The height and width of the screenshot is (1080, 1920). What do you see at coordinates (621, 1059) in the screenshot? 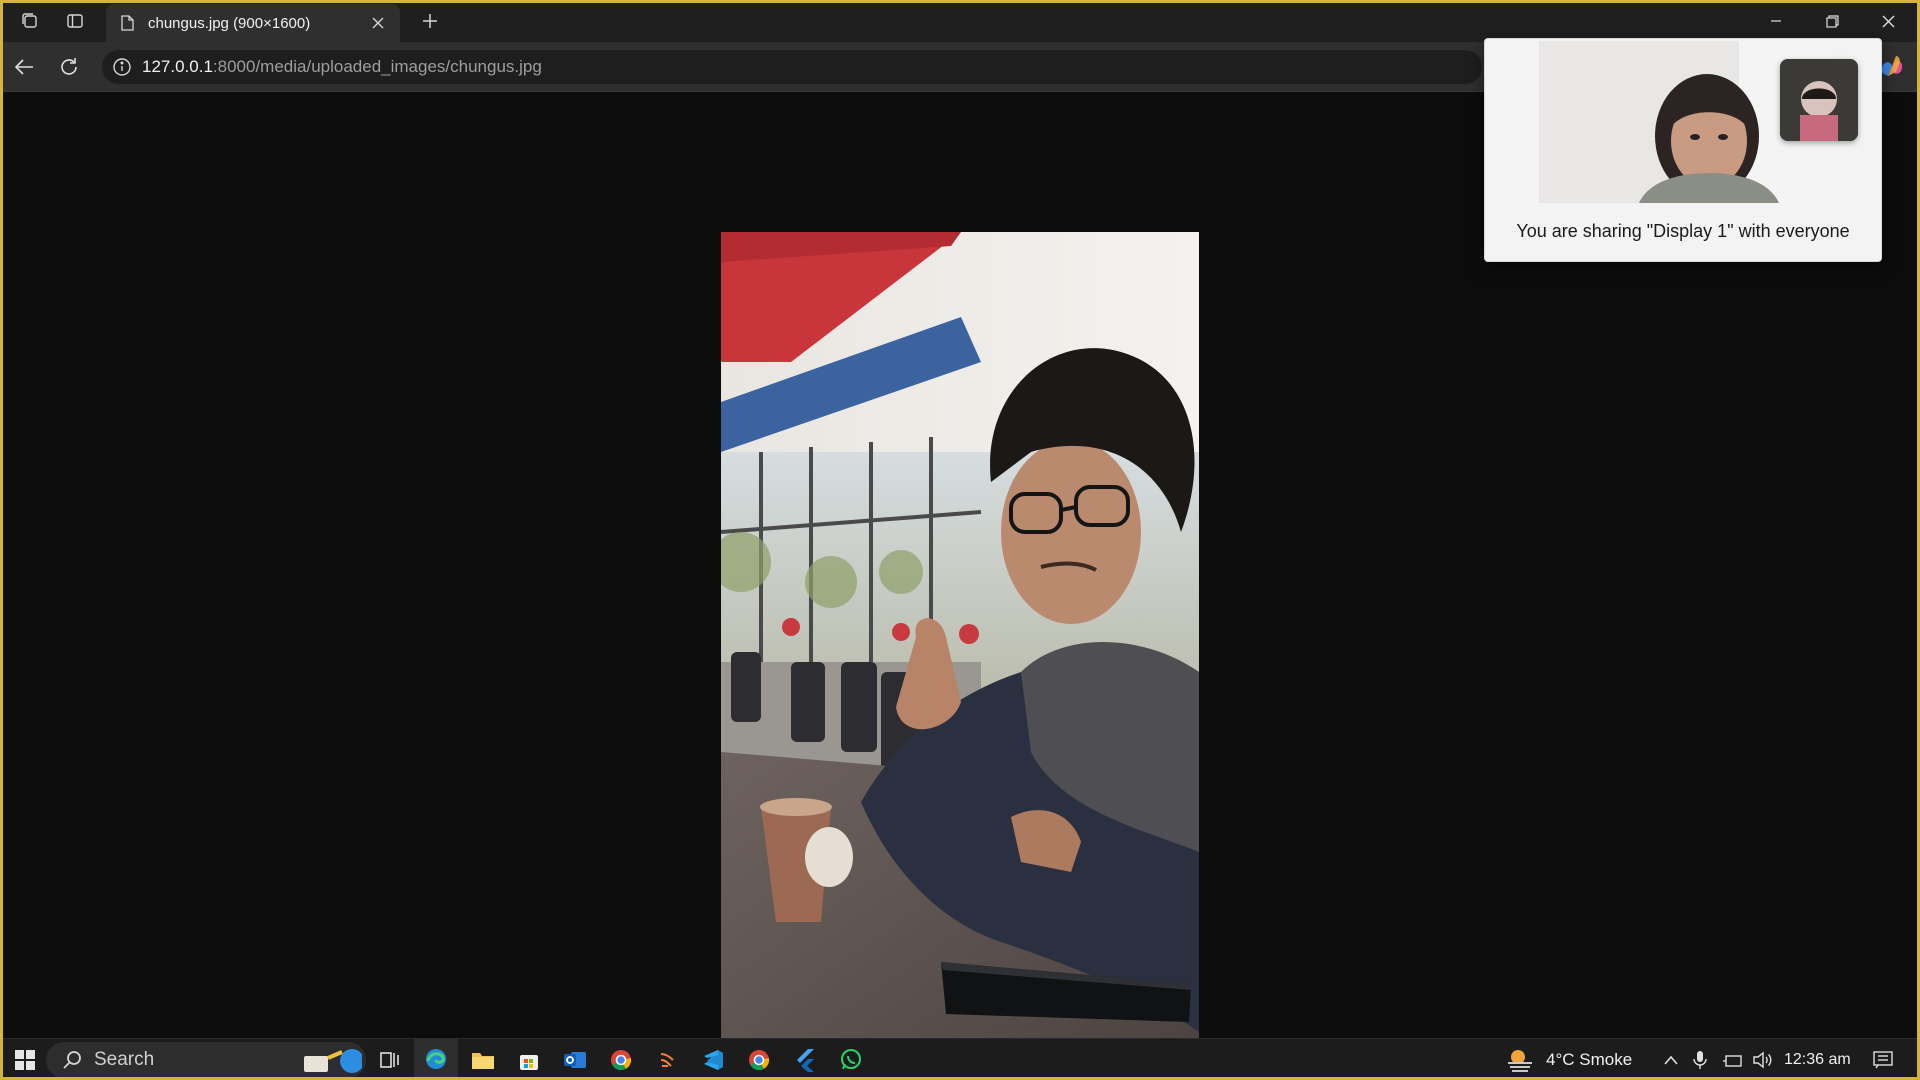
I see `chrome-icon` at bounding box center [621, 1059].